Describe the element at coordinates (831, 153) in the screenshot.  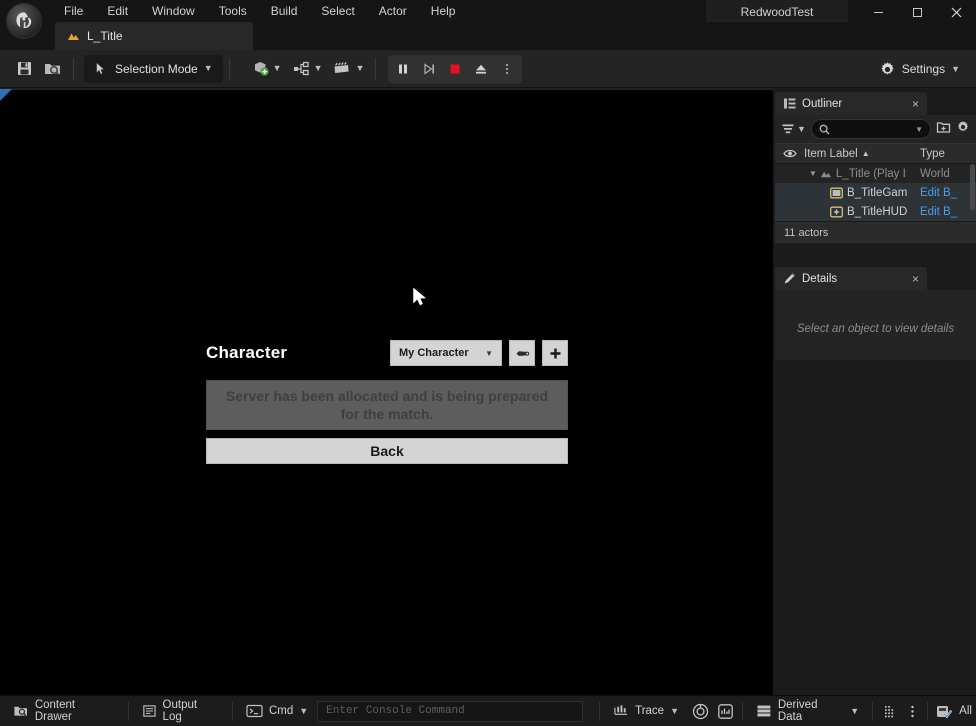
I see `item-label-text: Item Label` at that location.